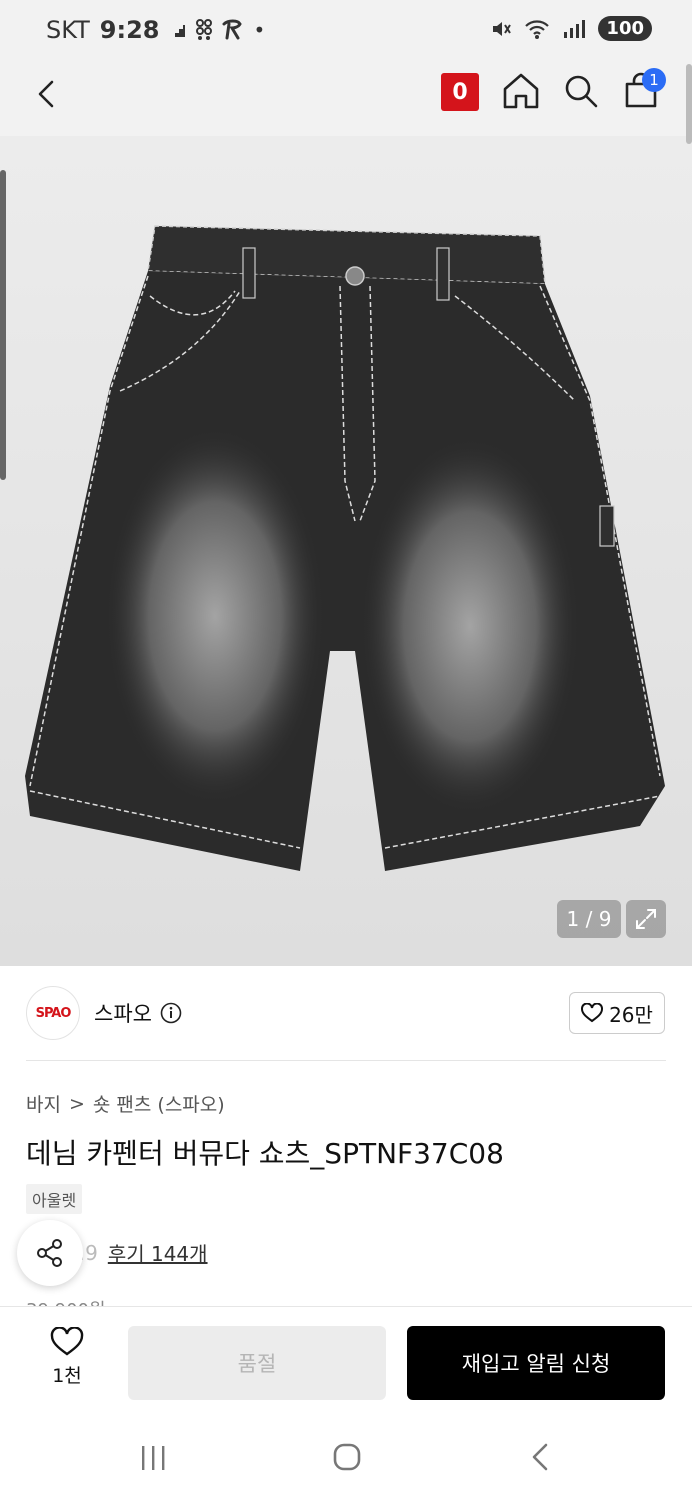 The width and height of the screenshot is (692, 1500). Describe the element at coordinates (158, 1252) in the screenshot. I see `reviews-link: 후기 144개` at that location.